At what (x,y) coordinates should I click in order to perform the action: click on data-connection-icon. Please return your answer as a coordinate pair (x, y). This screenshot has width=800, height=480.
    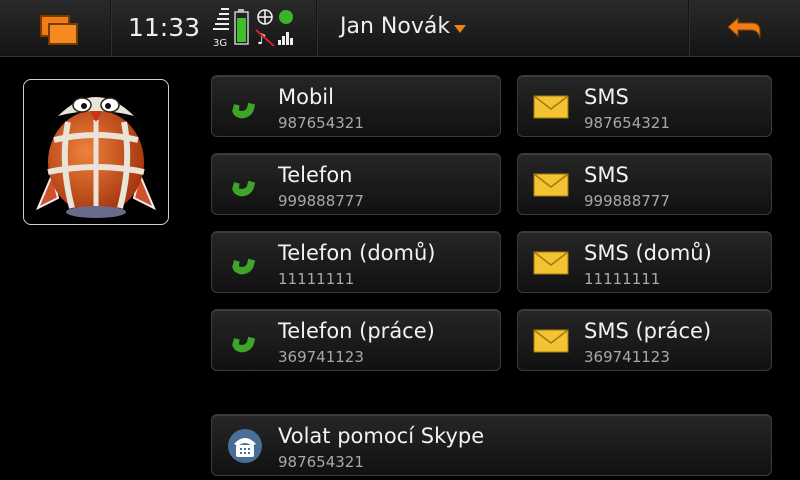
    Looking at the image, I should click on (265, 17).